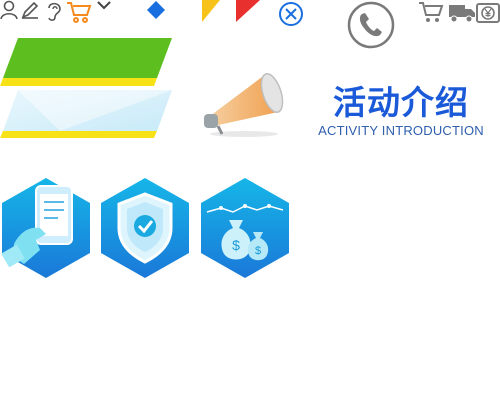 This screenshot has width=500, height=400. I want to click on cart-outline-icon, so click(431, 12).